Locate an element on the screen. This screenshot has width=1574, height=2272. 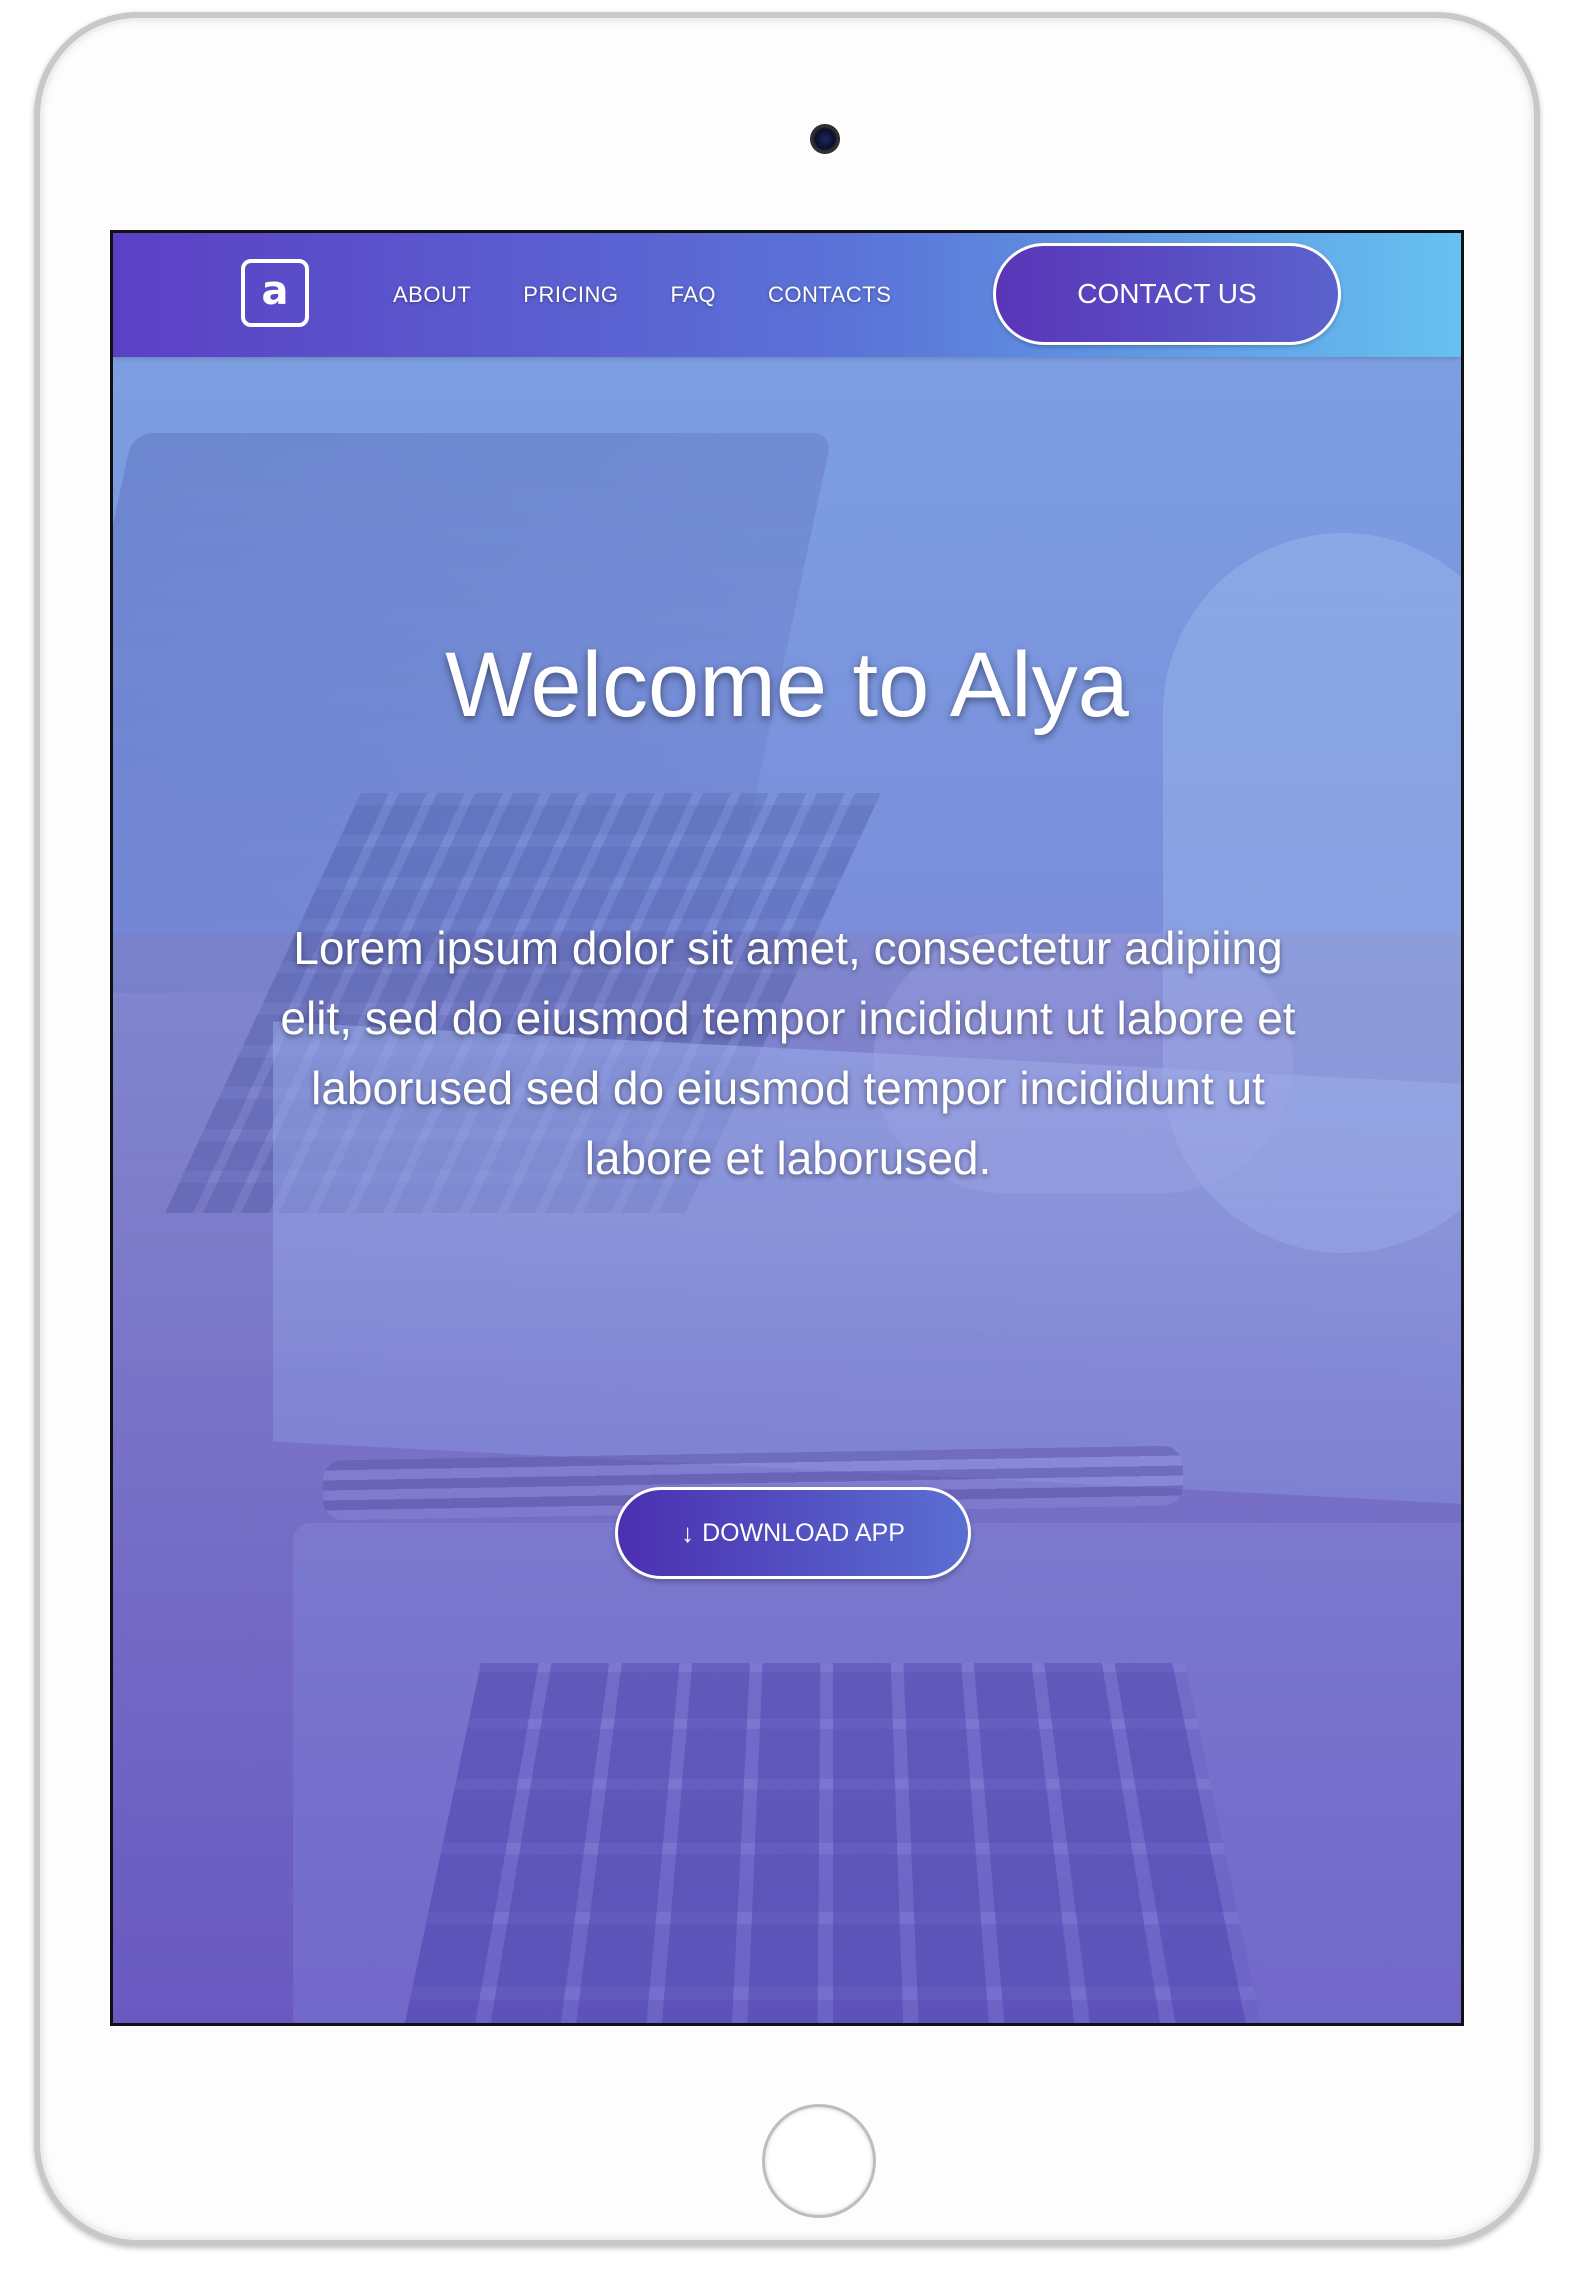
nav-link-contacts: CONTACTS is located at coordinates (829, 295).